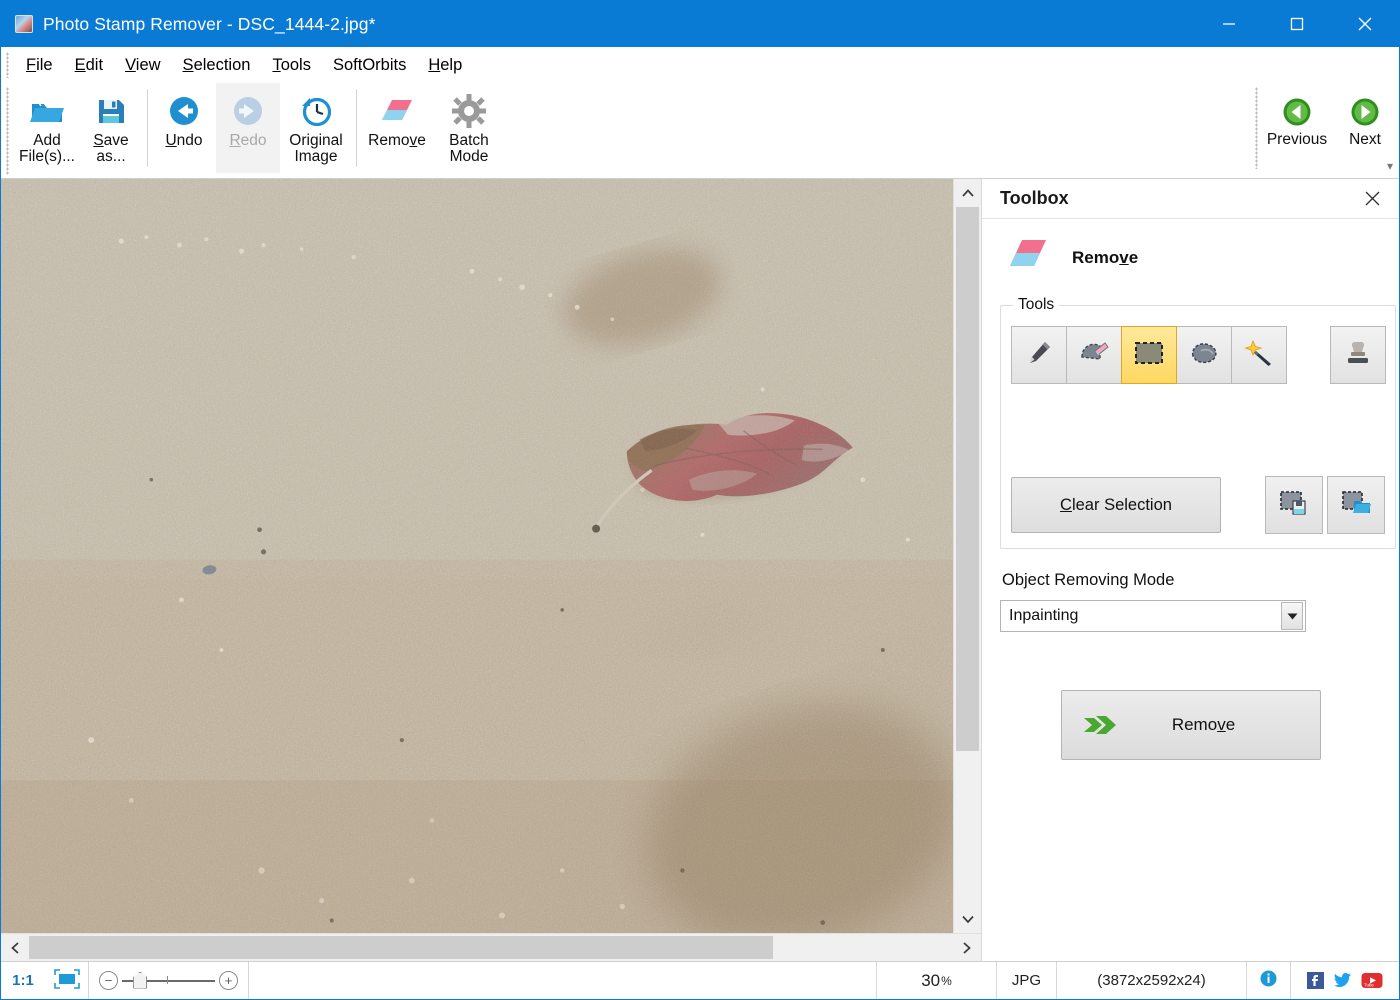 Image resolution: width=1400 pixels, height=1000 pixels. I want to click on toolbox-mode-label: Remove, so click(1105, 257).